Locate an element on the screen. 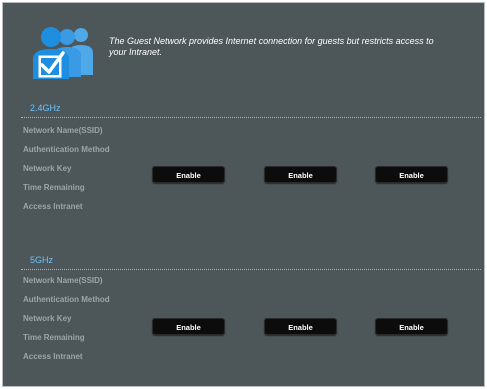 This screenshot has height=389, width=487. band-divider-5ghz is located at coordinates (251, 269).